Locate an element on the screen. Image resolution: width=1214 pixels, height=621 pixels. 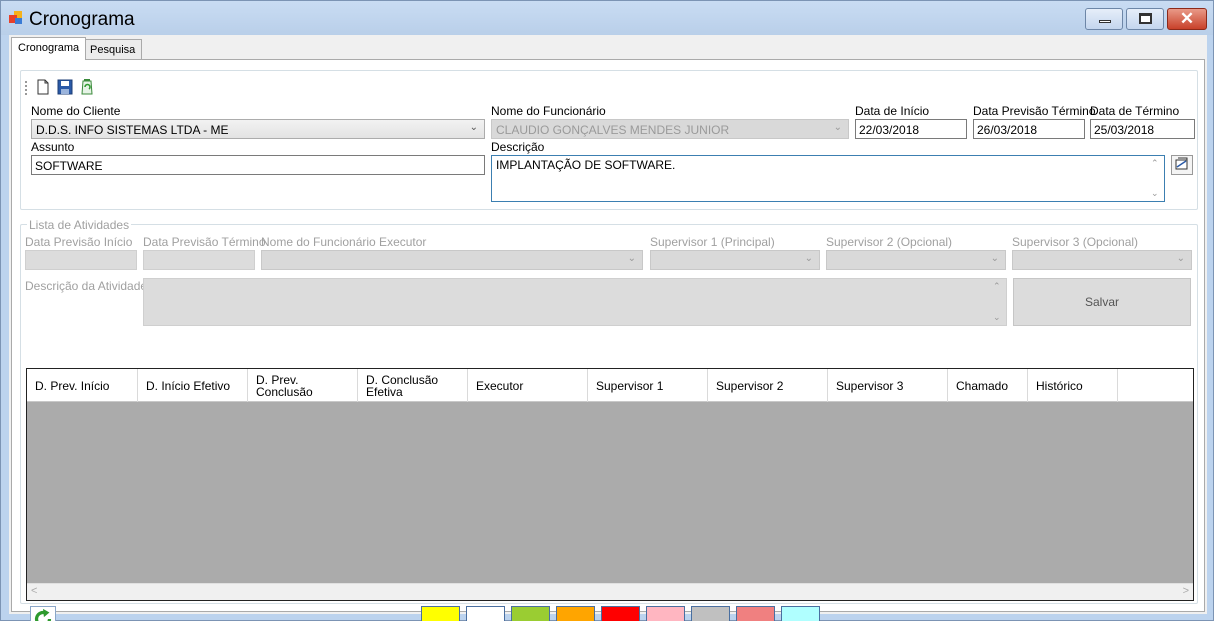
funcionario-value: CLAUDIO GONÇALVES MENDES JUNIOR is located at coordinates (613, 130).